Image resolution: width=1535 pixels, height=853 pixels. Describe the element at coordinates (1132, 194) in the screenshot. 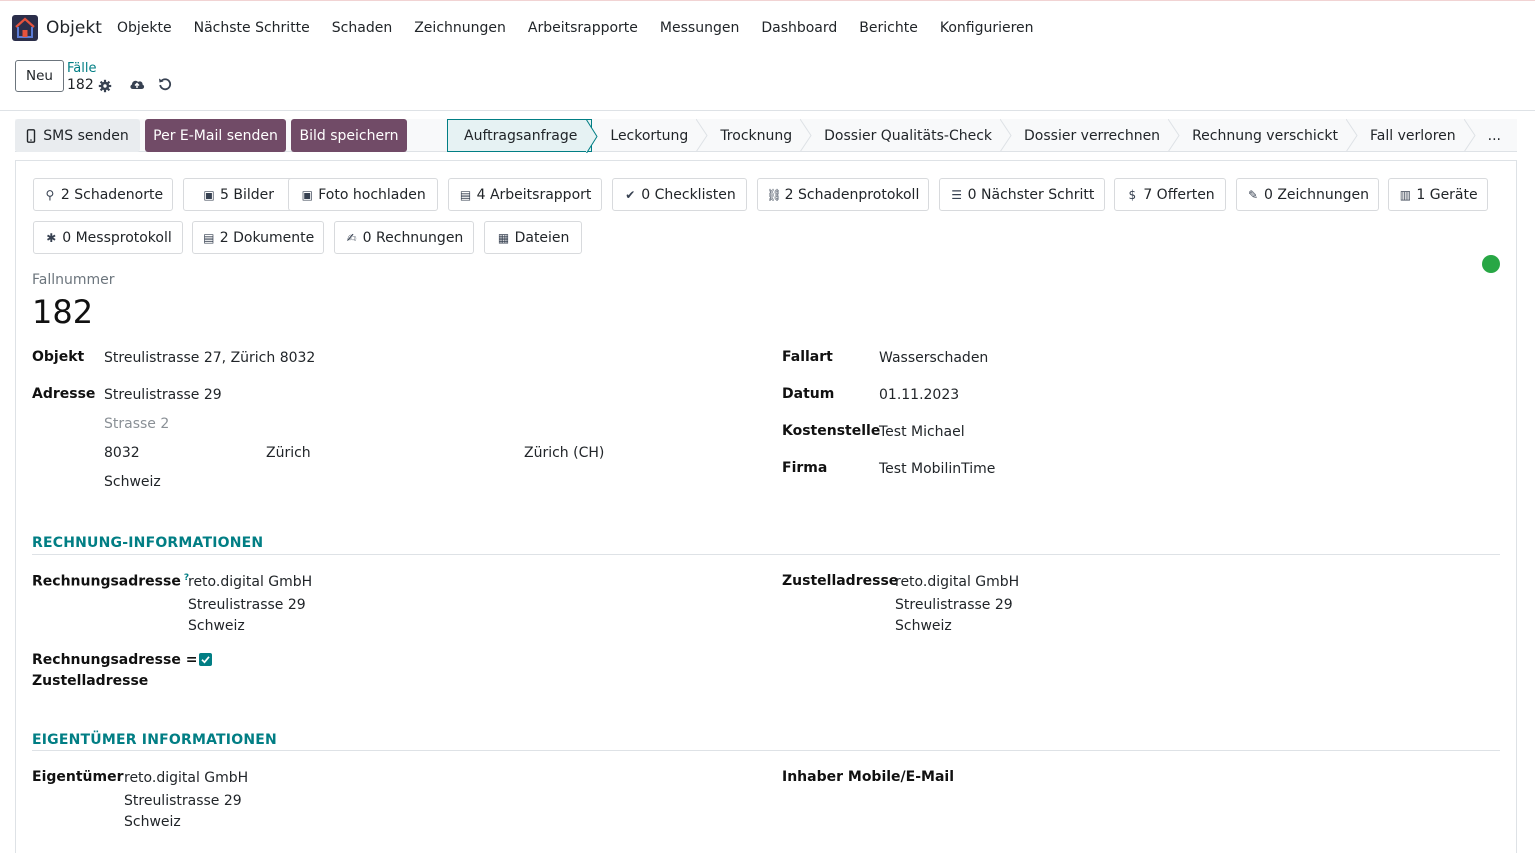

I see `dollar-icon: $` at that location.